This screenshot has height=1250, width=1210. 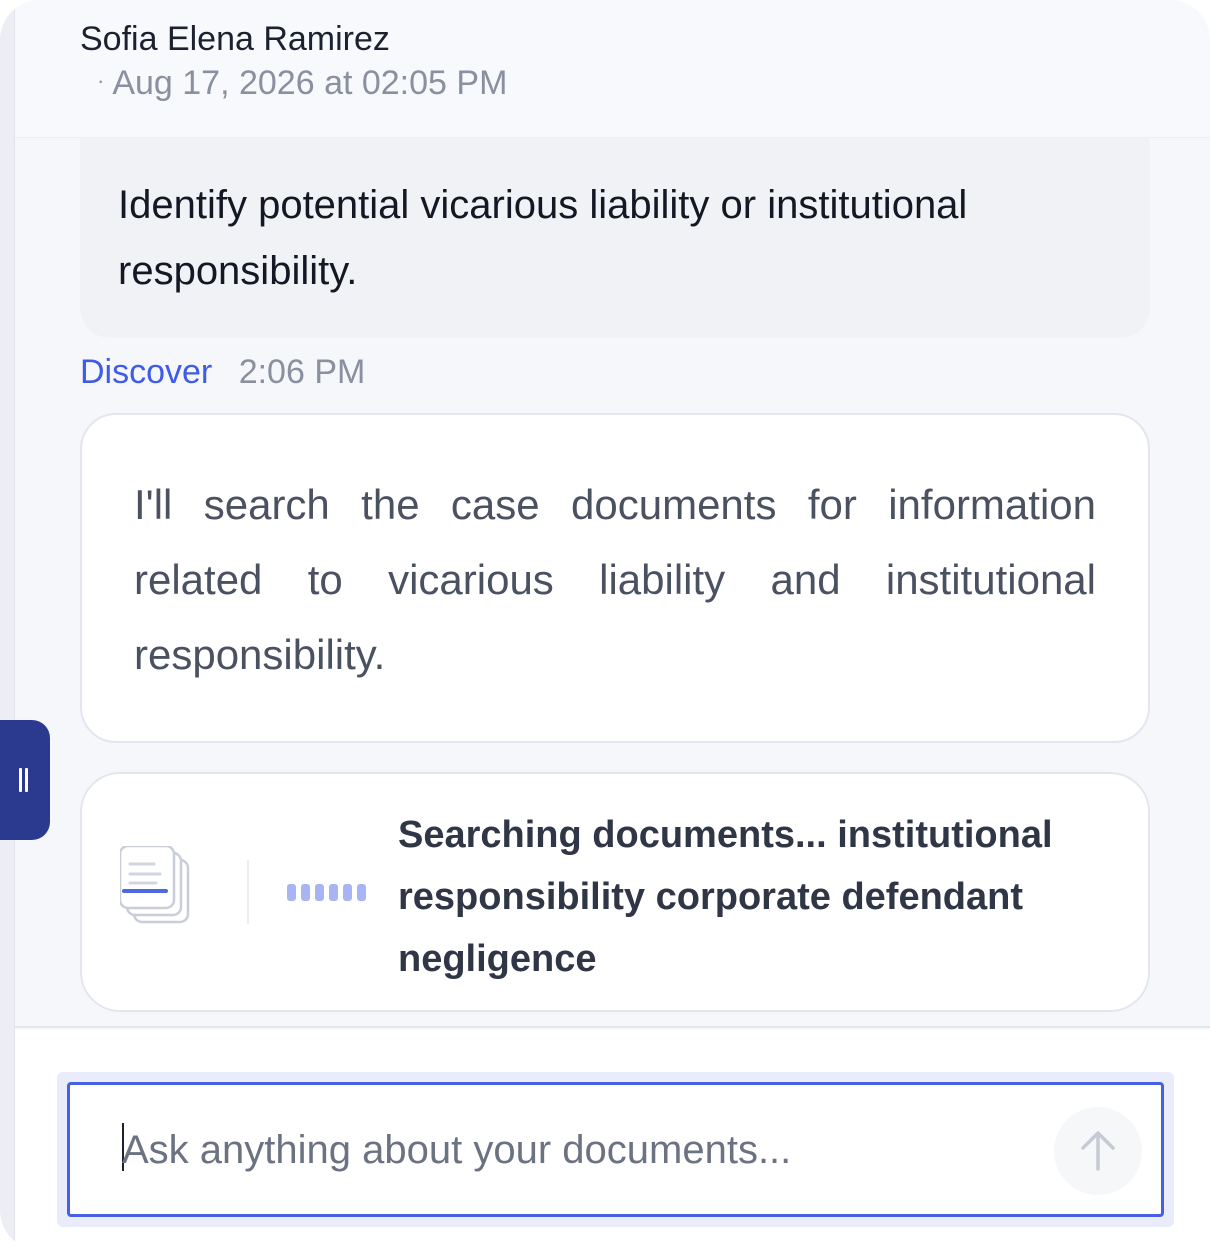 What do you see at coordinates (310, 83) in the screenshot?
I see `timestamp-text: Aug 17, 2026 at 02:05 PM` at bounding box center [310, 83].